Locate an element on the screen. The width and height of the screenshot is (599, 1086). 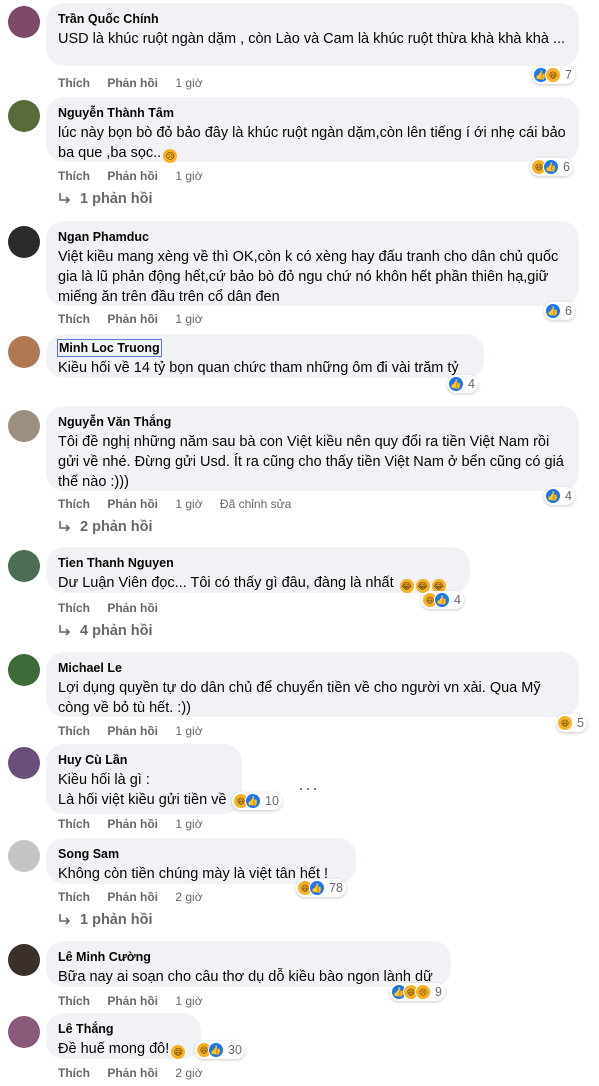
commenter-name: Nguyễn Văn Thắng is located at coordinates (114, 422).